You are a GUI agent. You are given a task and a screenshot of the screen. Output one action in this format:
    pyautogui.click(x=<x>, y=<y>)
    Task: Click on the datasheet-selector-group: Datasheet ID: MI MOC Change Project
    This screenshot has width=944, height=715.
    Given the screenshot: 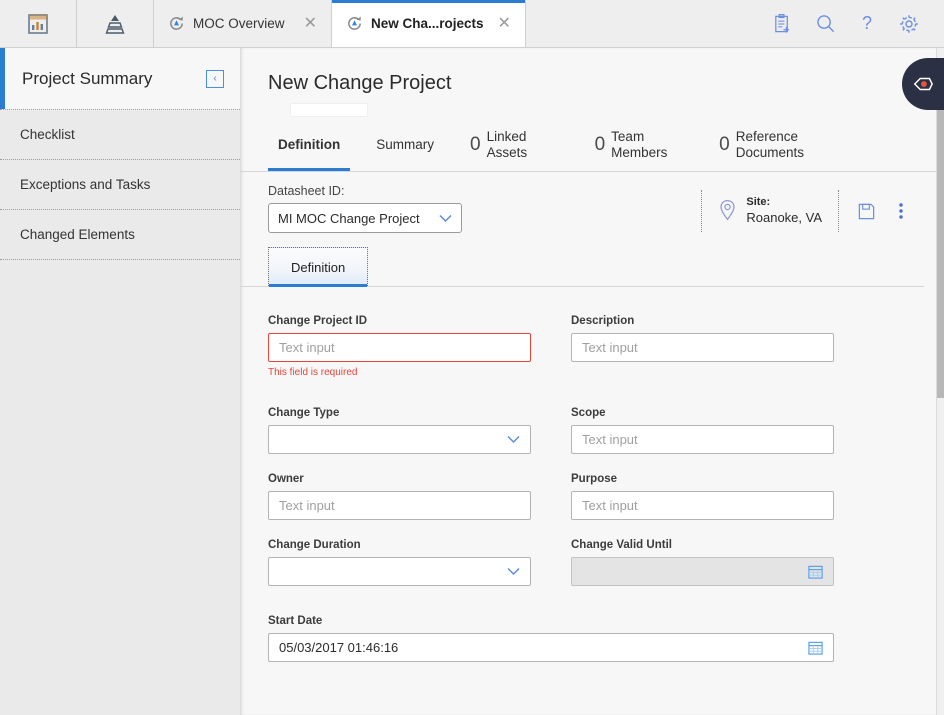 What is the action you would take?
    pyautogui.click(x=365, y=208)
    